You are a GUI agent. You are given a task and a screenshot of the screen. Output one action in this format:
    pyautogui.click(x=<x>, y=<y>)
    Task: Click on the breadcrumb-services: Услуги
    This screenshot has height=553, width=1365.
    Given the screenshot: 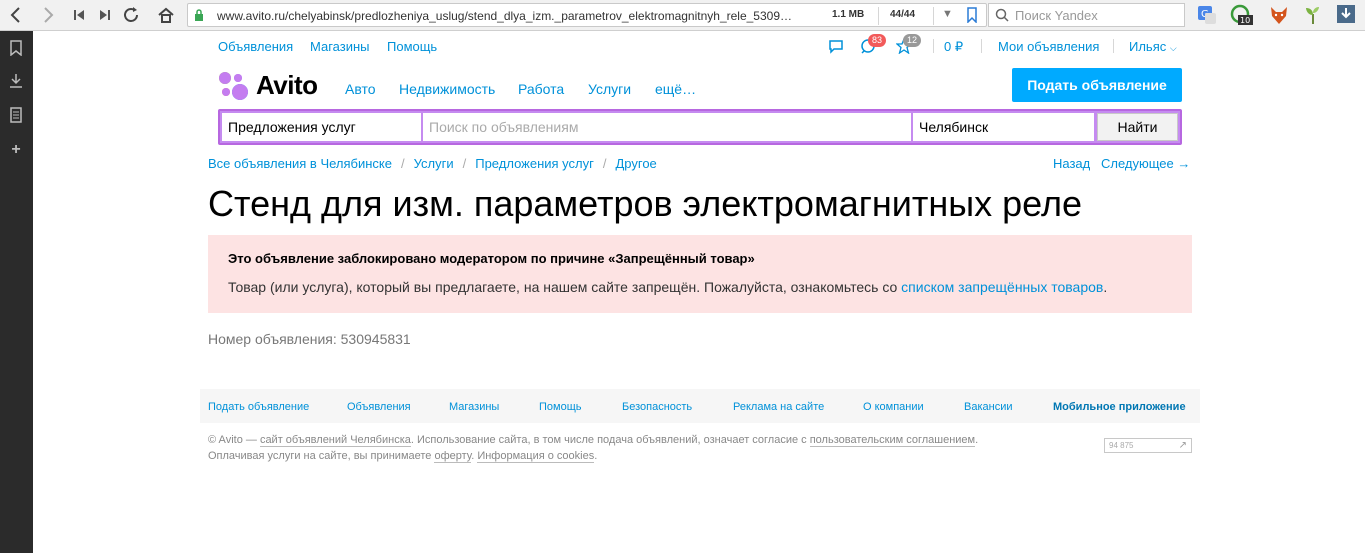 What is the action you would take?
    pyautogui.click(x=434, y=163)
    